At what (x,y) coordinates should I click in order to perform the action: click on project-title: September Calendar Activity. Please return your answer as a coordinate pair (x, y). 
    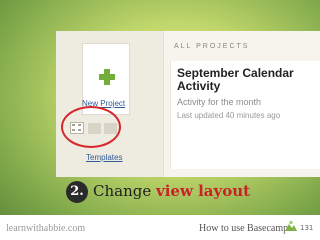
    Looking at the image, I should click on (248, 80).